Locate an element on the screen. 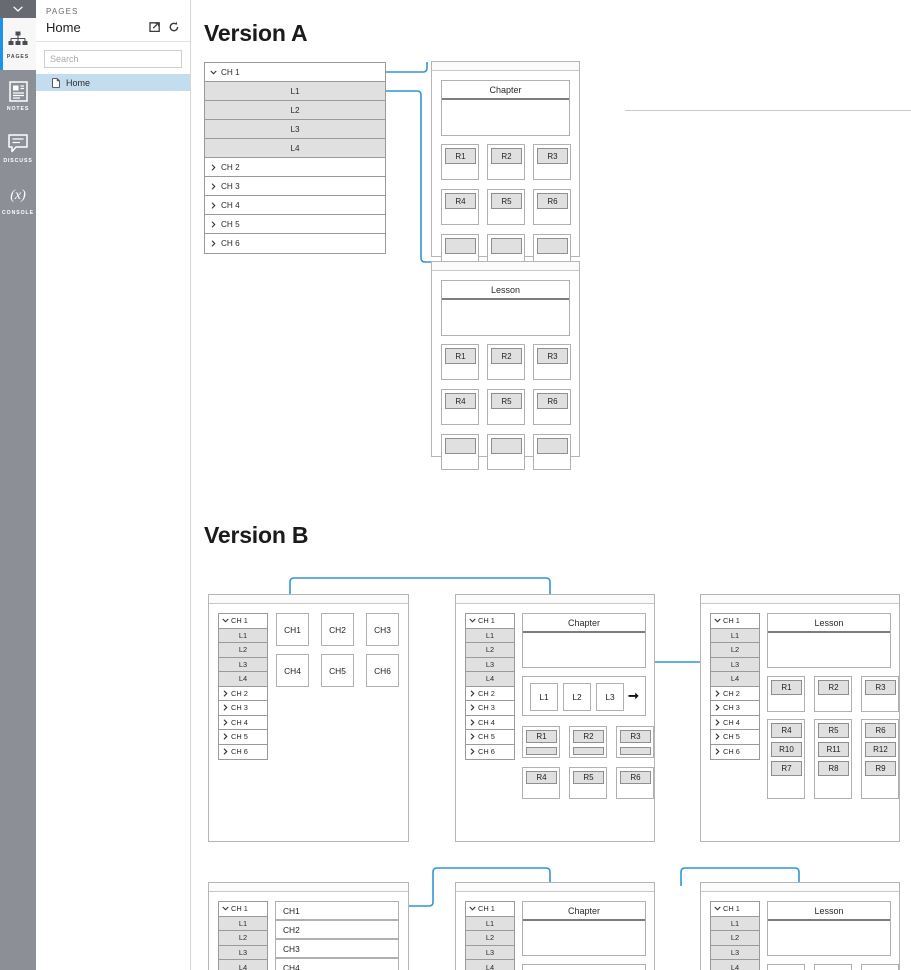  rail-item-notes: NOTES is located at coordinates (18, 96).